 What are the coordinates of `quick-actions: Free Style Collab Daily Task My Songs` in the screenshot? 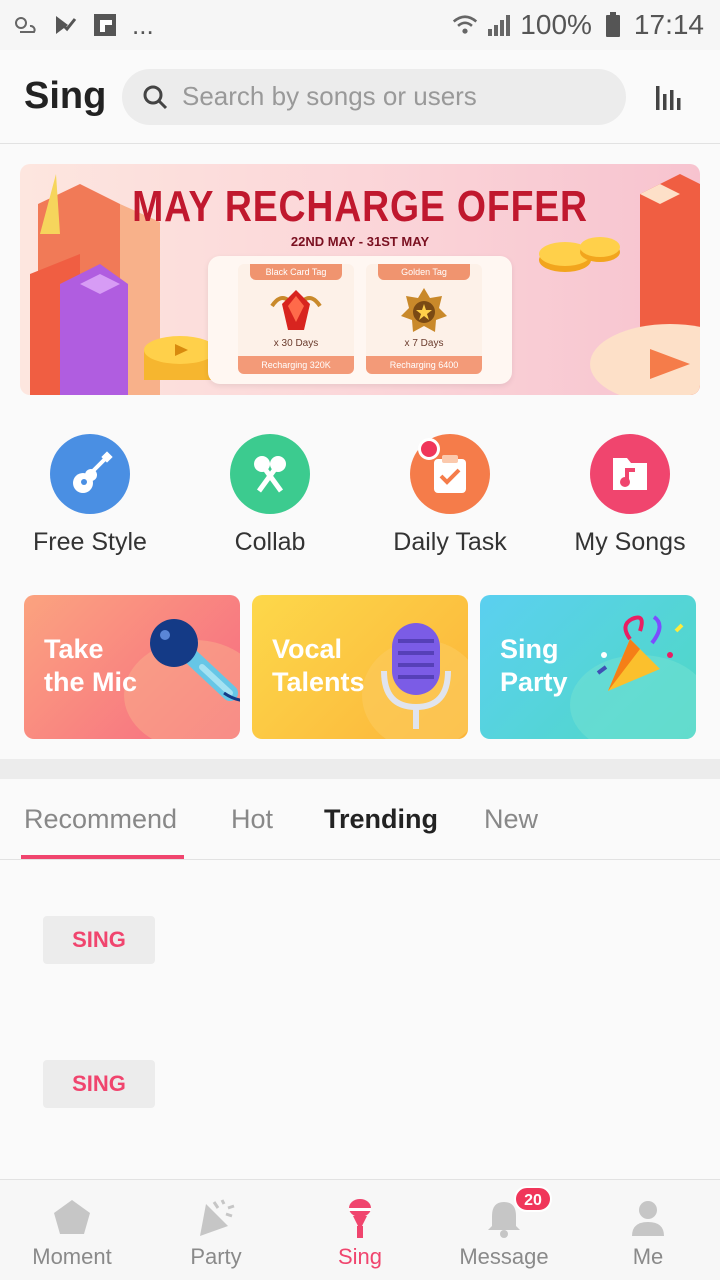 It's located at (360, 499).